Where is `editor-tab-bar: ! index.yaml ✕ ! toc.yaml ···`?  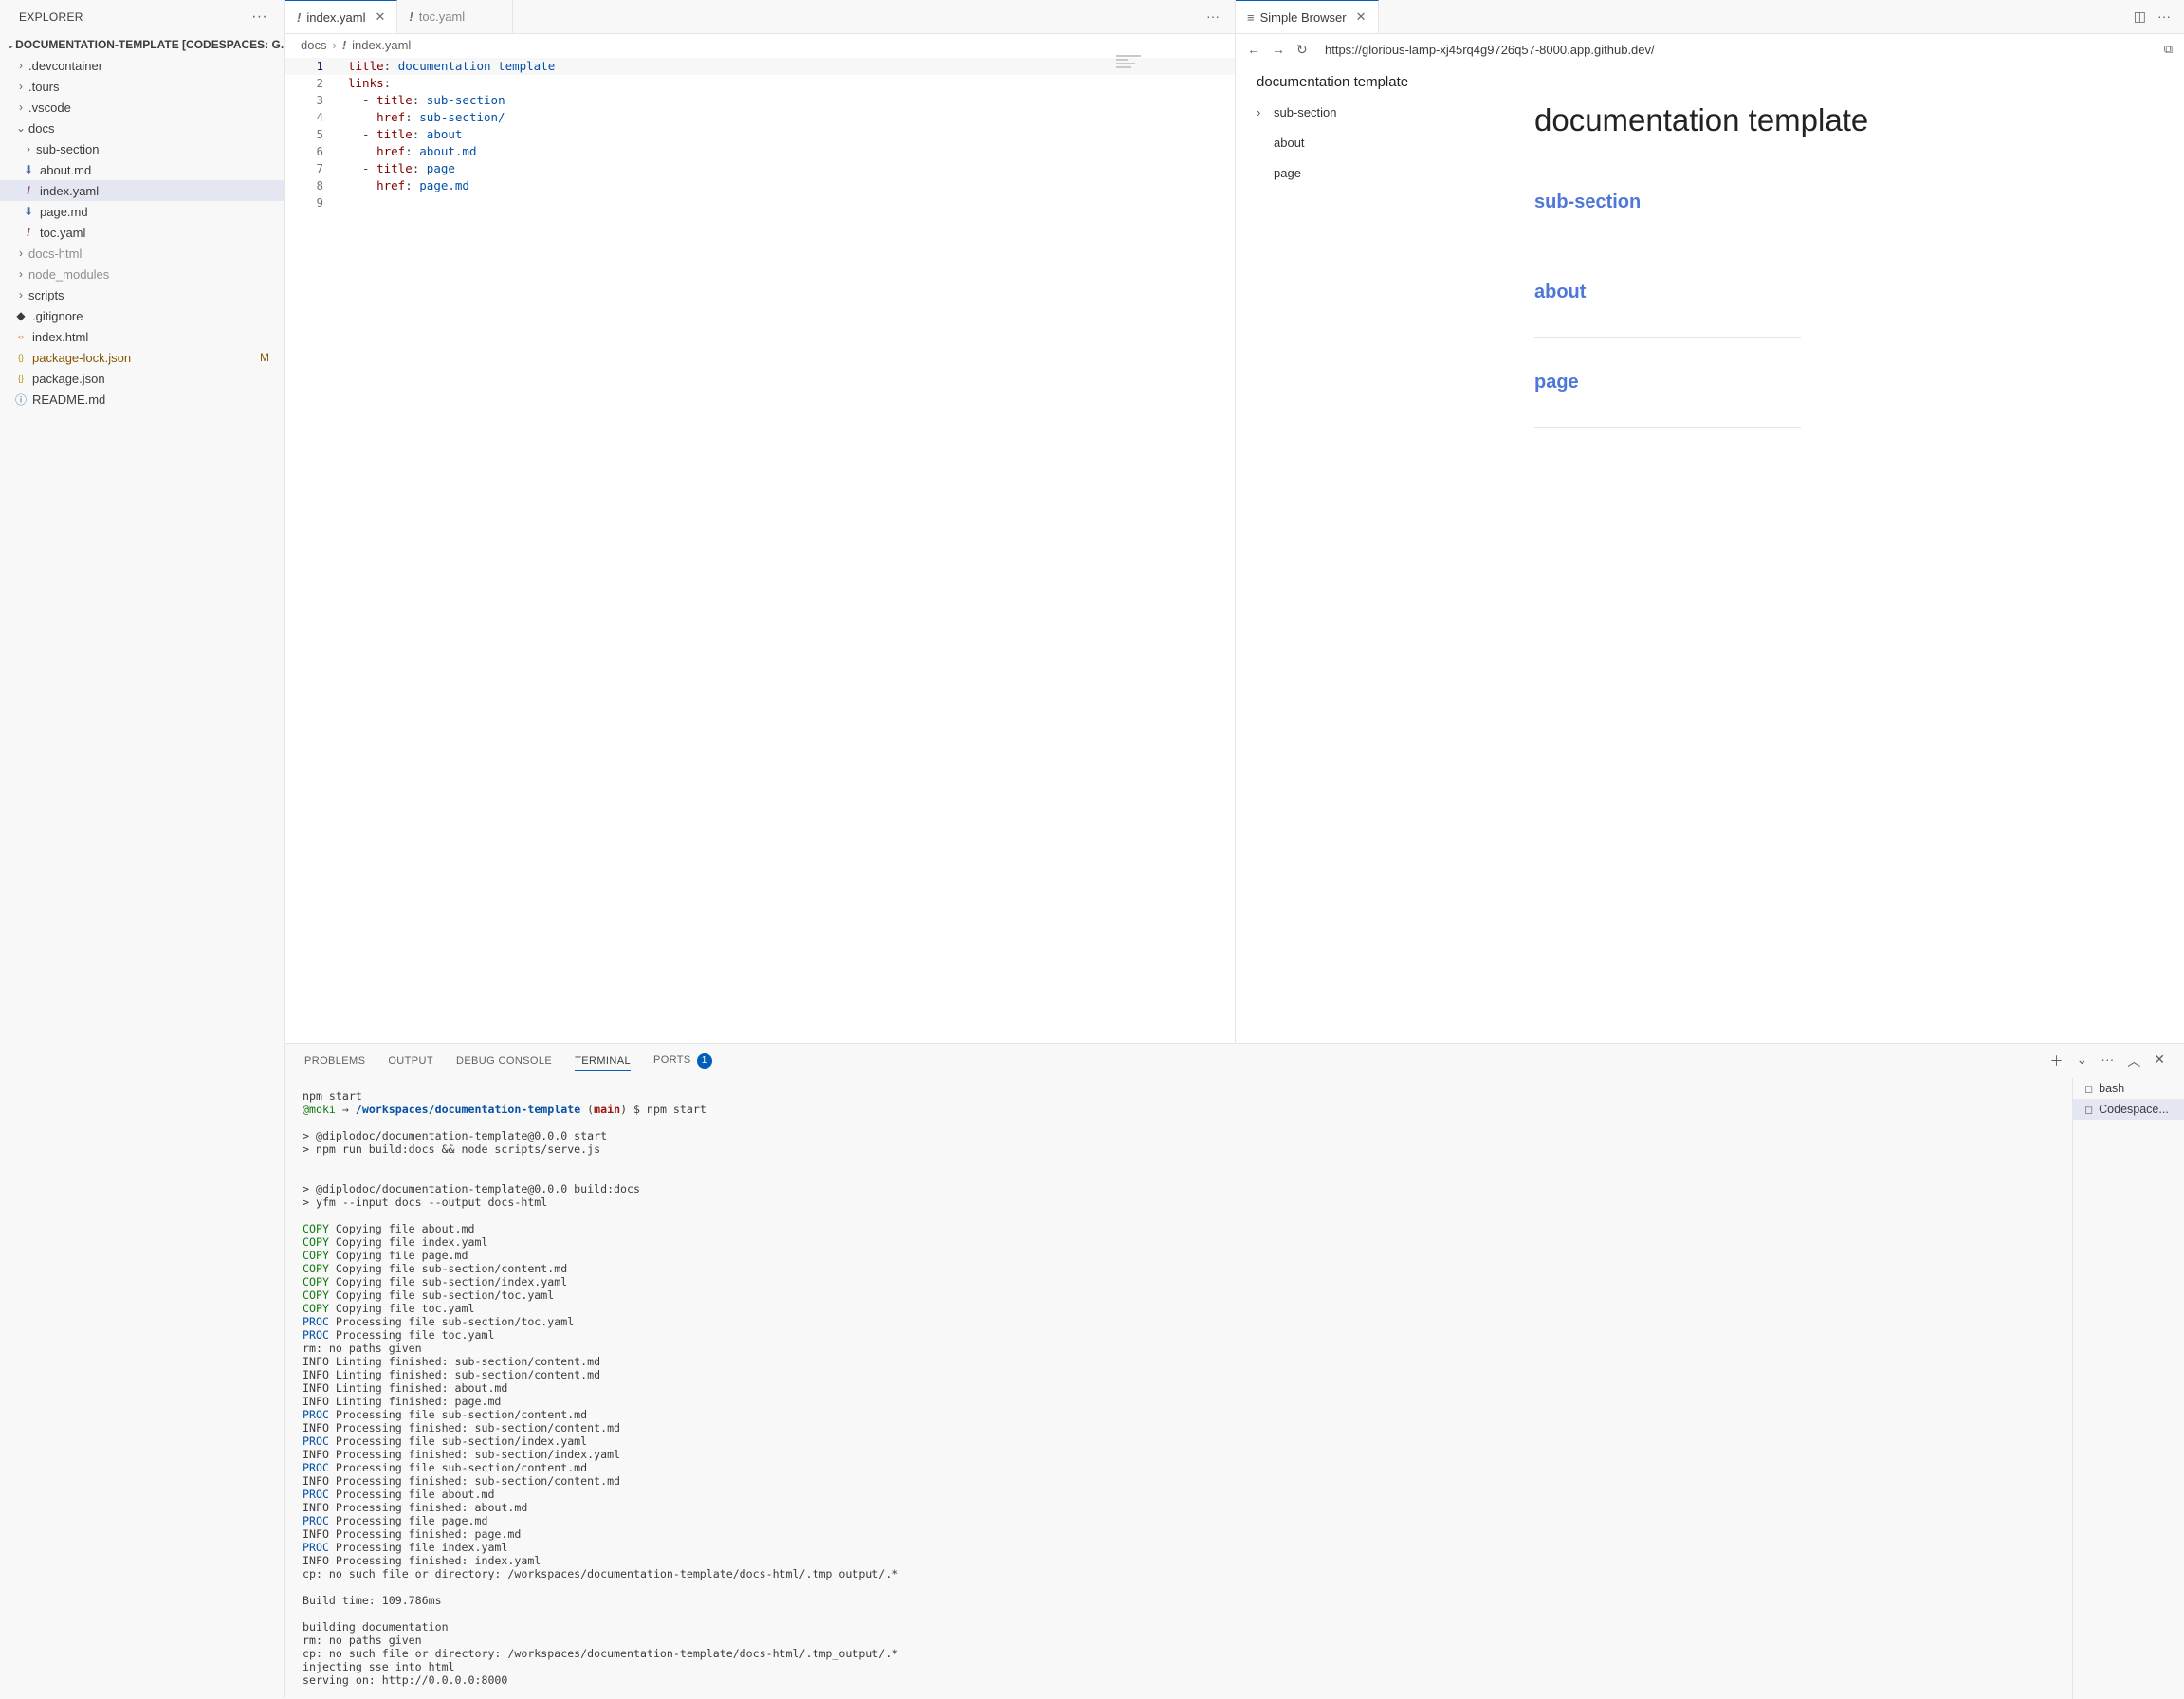 editor-tab-bar: ! index.yaml ✕ ! toc.yaml ··· is located at coordinates (760, 17).